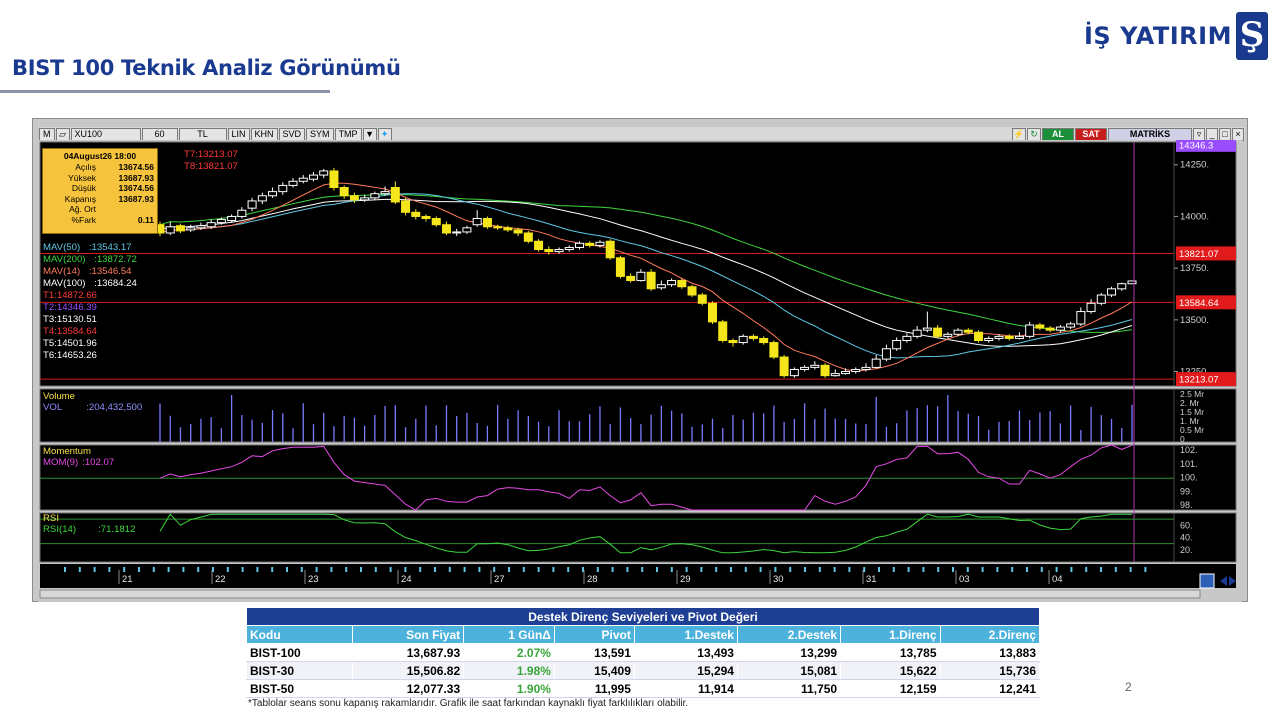 This screenshot has width=1280, height=720. What do you see at coordinates (320, 134) in the screenshot?
I see `sym-button: SYM` at bounding box center [320, 134].